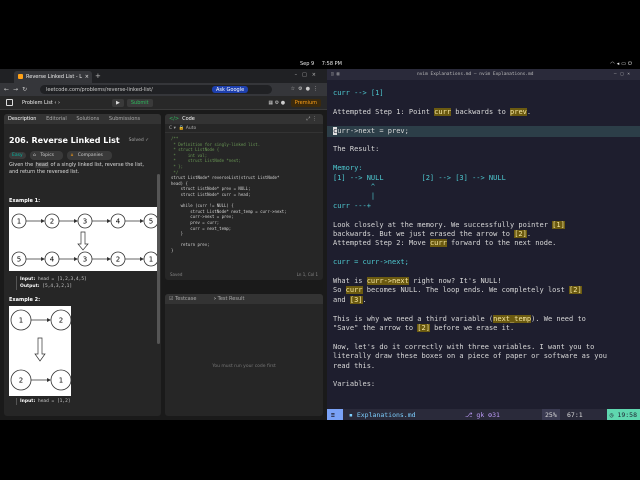 The height and width of the screenshot is (480, 640). What do you see at coordinates (206, 161) in the screenshot?
I see `code-line: * struct ListNode *next;` at bounding box center [206, 161].